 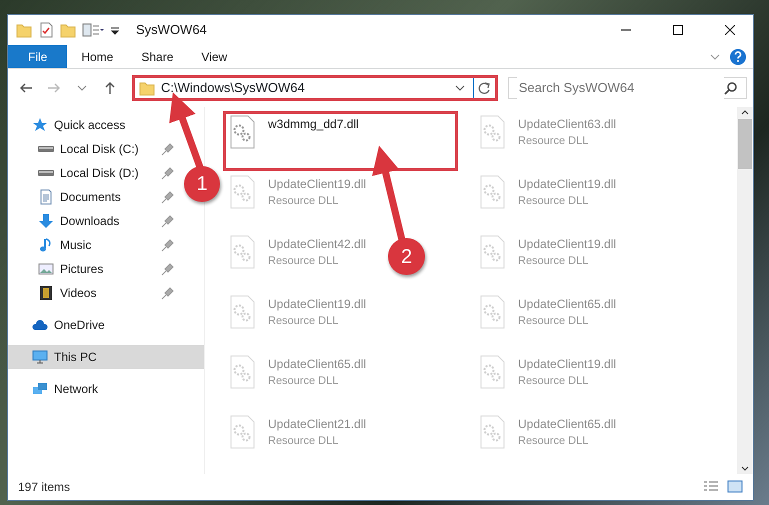 I want to click on maximize-icon, so click(x=678, y=30).